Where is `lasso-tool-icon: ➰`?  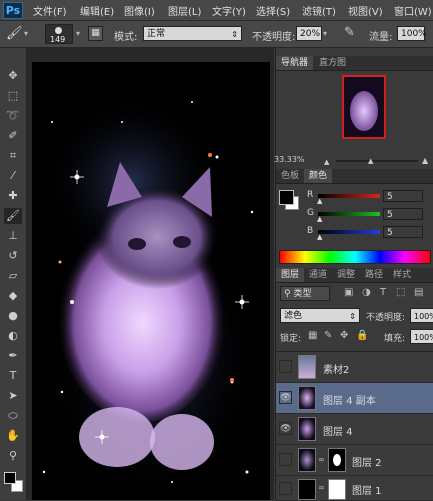
lasso-tool-icon: ➰ is located at coordinates (13, 116).